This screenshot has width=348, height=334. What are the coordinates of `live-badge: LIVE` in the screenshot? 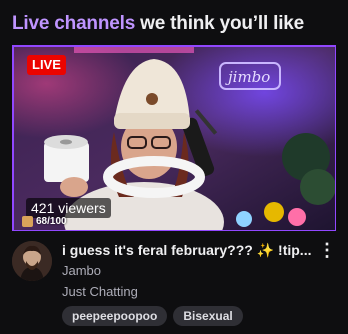 It's located at (46, 65).